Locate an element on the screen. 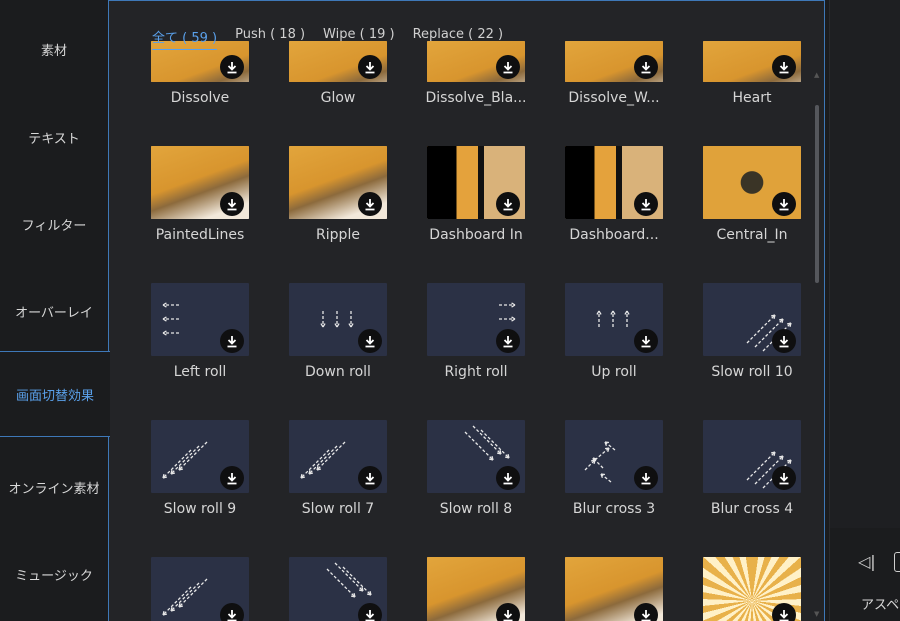 Image resolution: width=900 pixels, height=621 pixels. aspect-icon is located at coordinates (897, 562).